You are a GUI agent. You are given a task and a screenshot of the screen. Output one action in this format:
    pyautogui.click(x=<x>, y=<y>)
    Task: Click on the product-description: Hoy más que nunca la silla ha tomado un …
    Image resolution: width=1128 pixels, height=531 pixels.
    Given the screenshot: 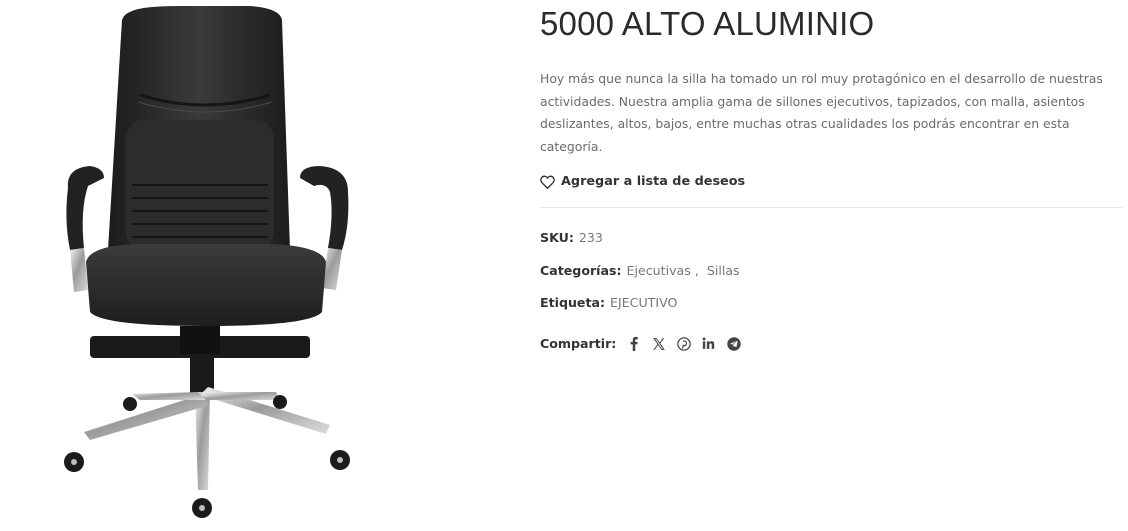 What is the action you would take?
    pyautogui.click(x=821, y=112)
    